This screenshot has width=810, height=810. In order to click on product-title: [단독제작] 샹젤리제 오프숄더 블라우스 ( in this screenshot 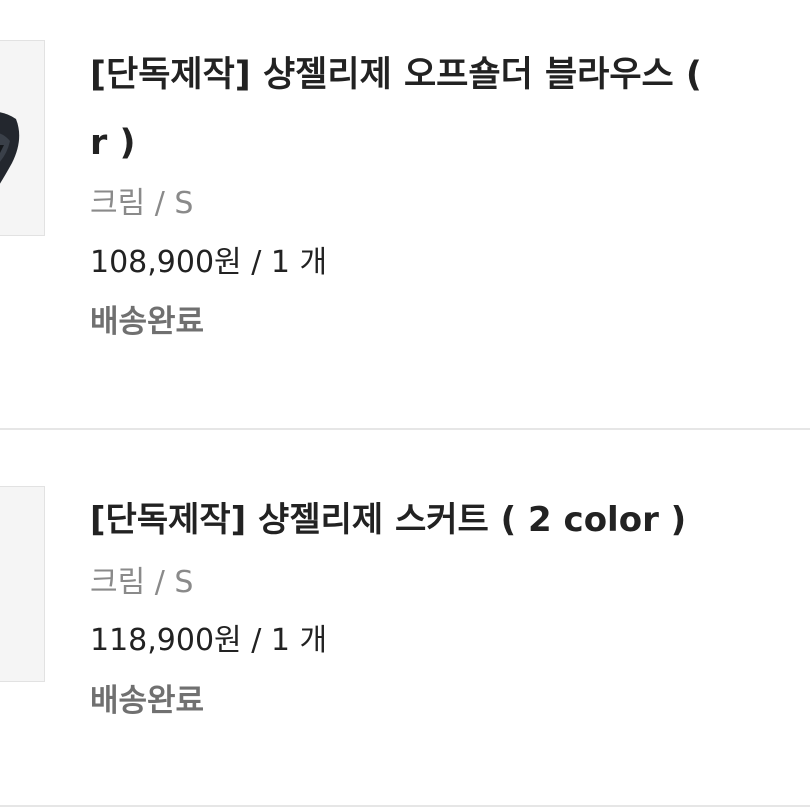, I will do `click(444, 75)`.